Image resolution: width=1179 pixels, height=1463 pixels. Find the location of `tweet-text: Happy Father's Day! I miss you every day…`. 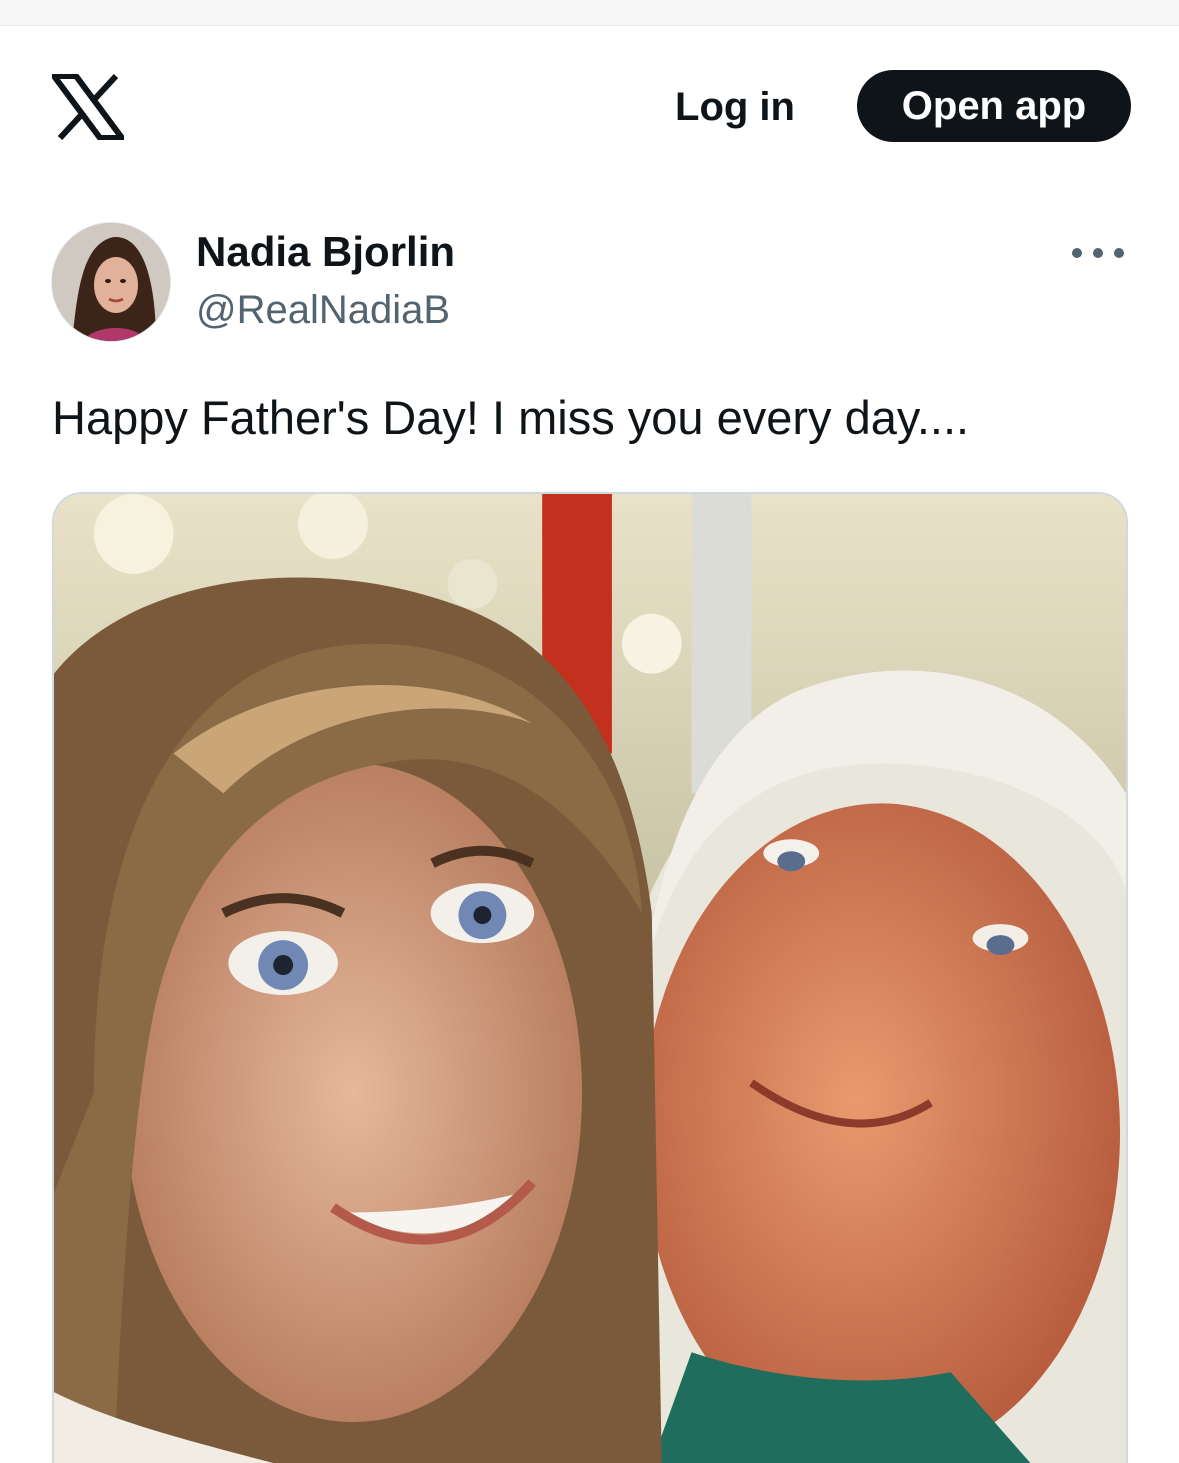

tweet-text: Happy Father's Day! I miss you every day… is located at coordinates (511, 417).